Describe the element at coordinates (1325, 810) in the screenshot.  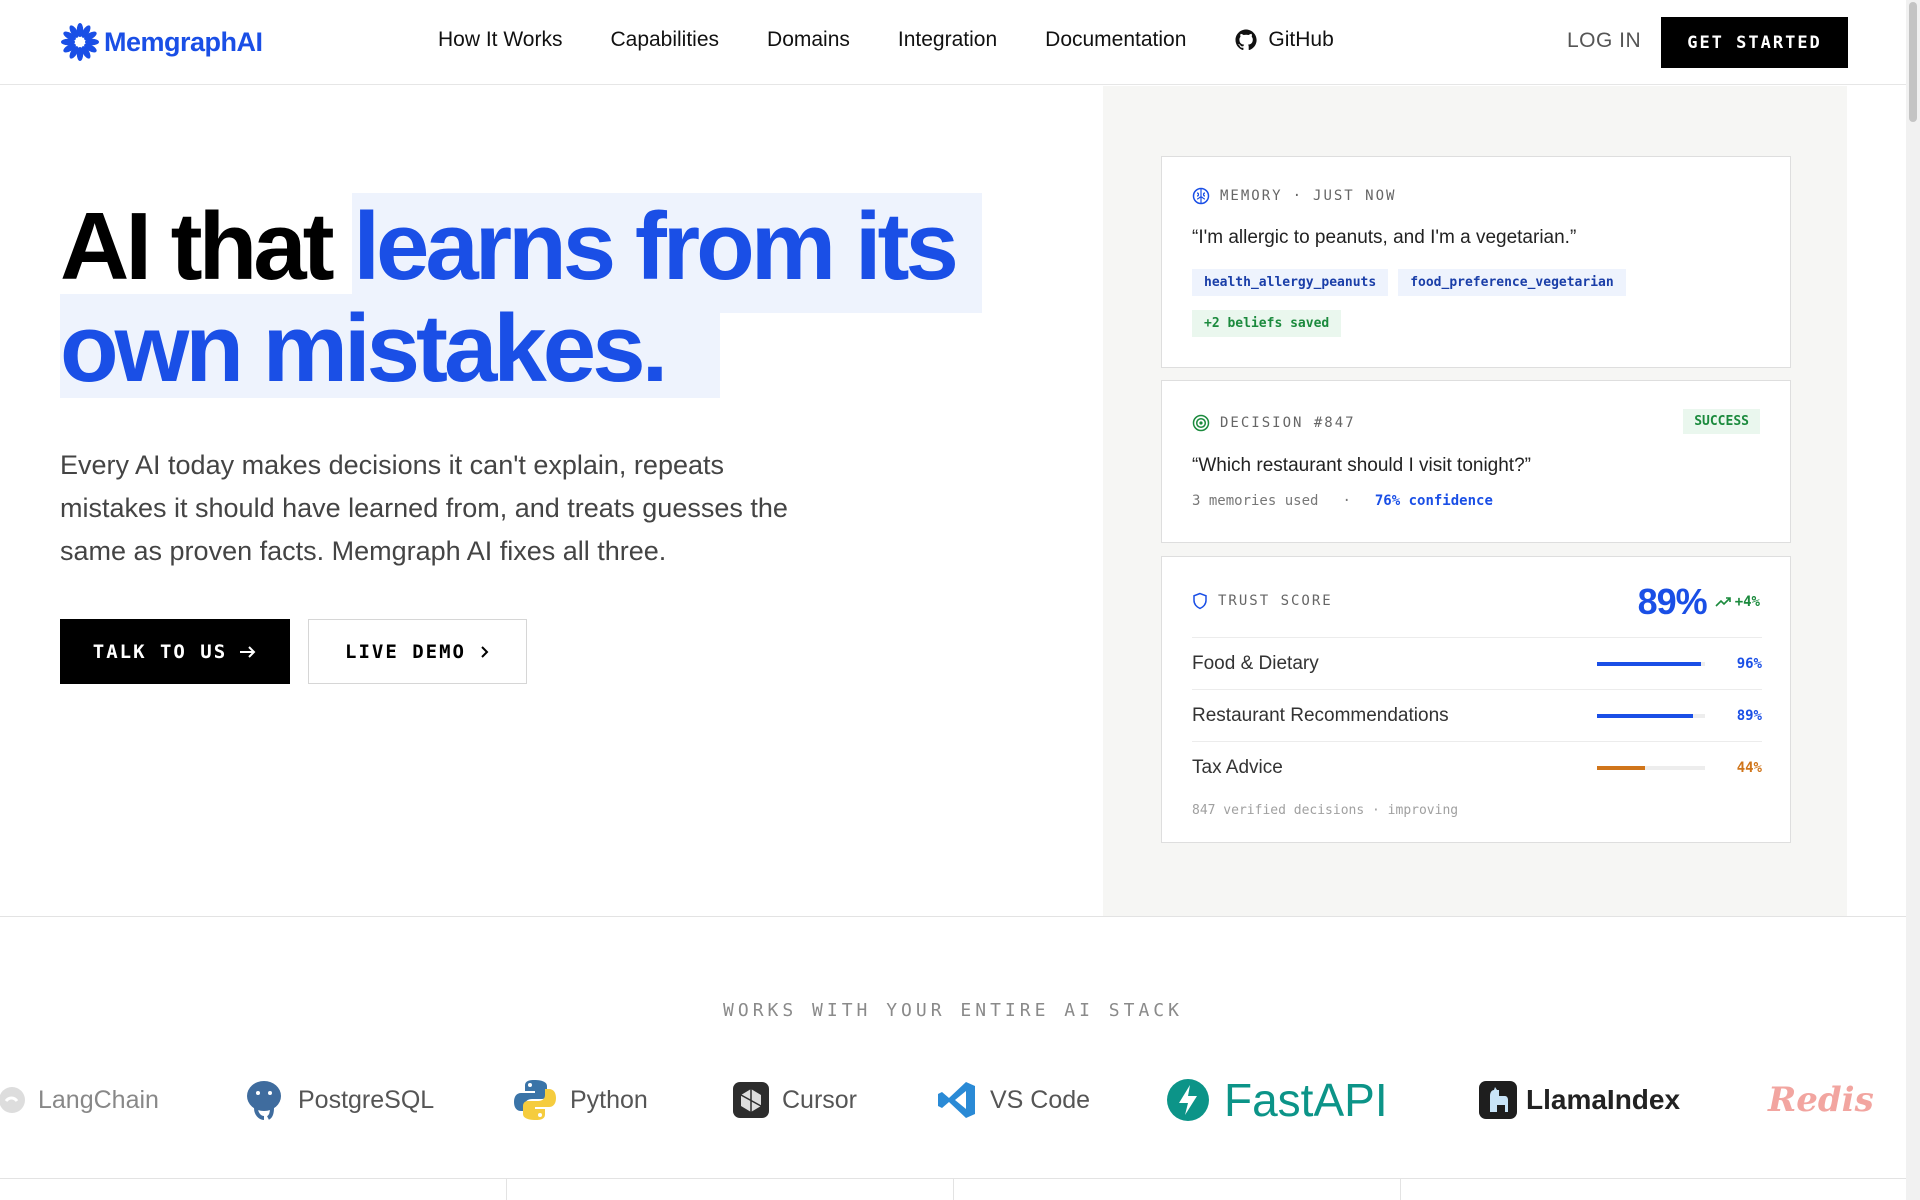
I see `trust-footer: 847 verified decisions · improving` at that location.